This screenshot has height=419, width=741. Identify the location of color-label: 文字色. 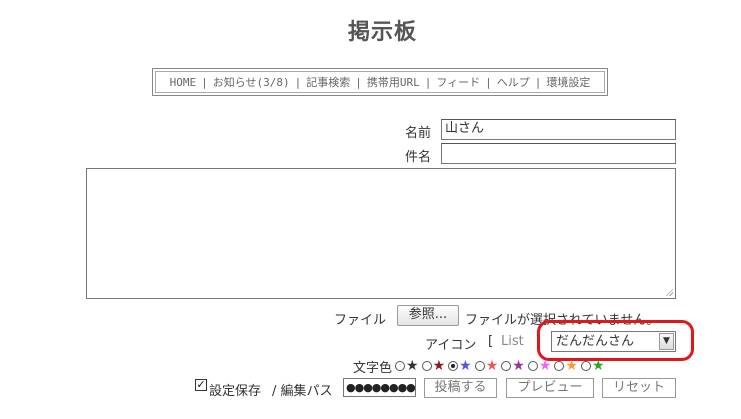
(373, 368).